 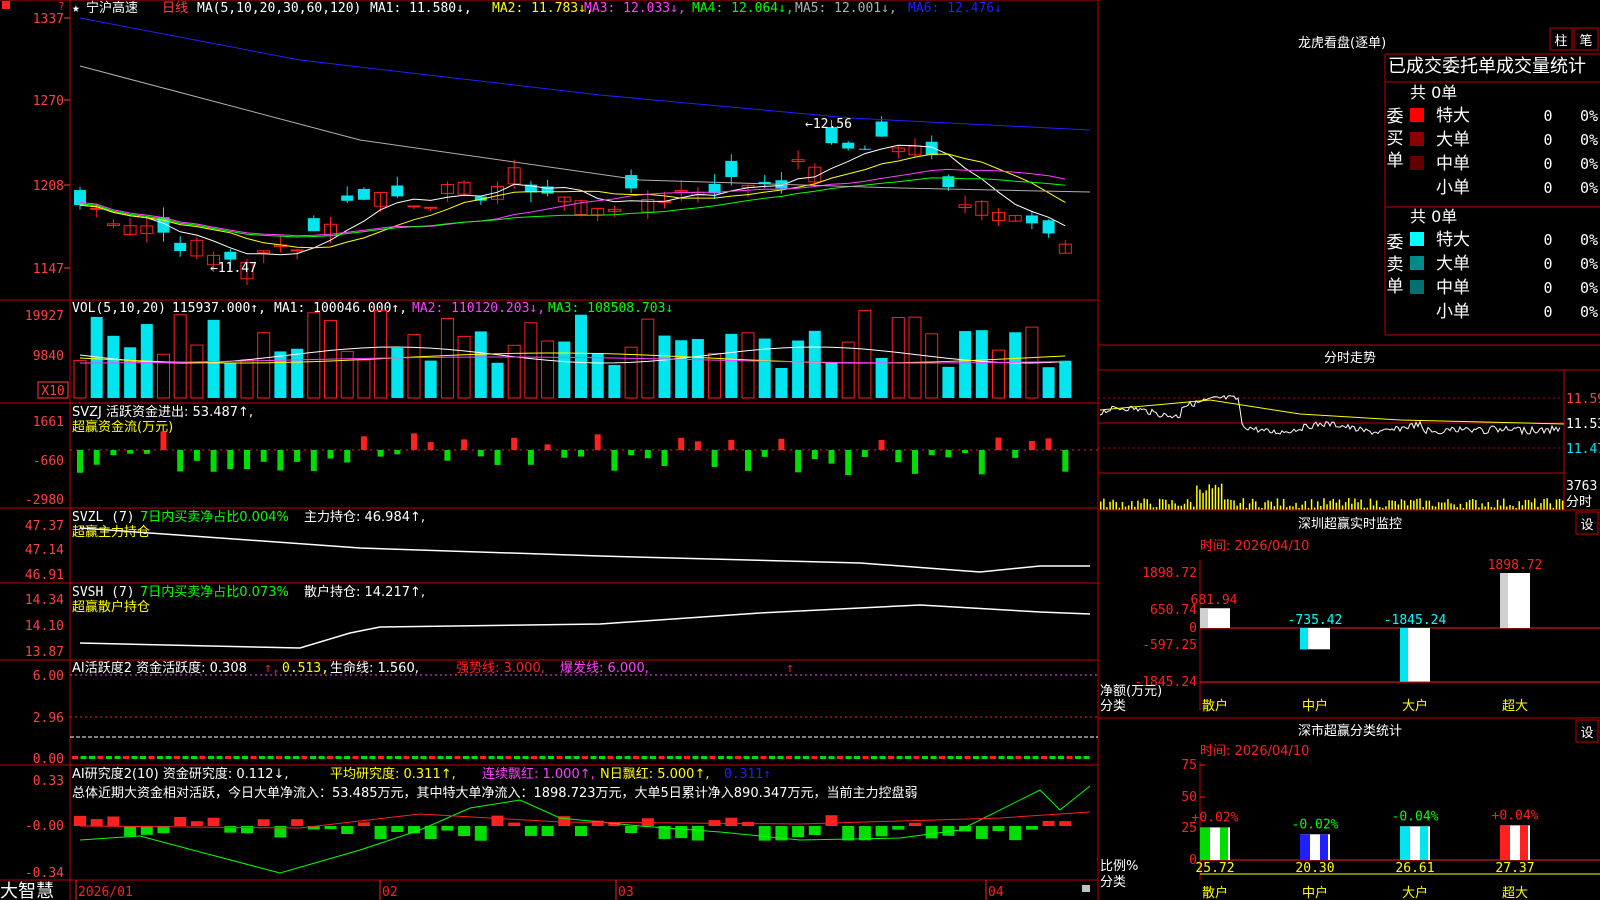 I want to click on sz-monitor-xlabel: 分类, so click(x=1113, y=706).